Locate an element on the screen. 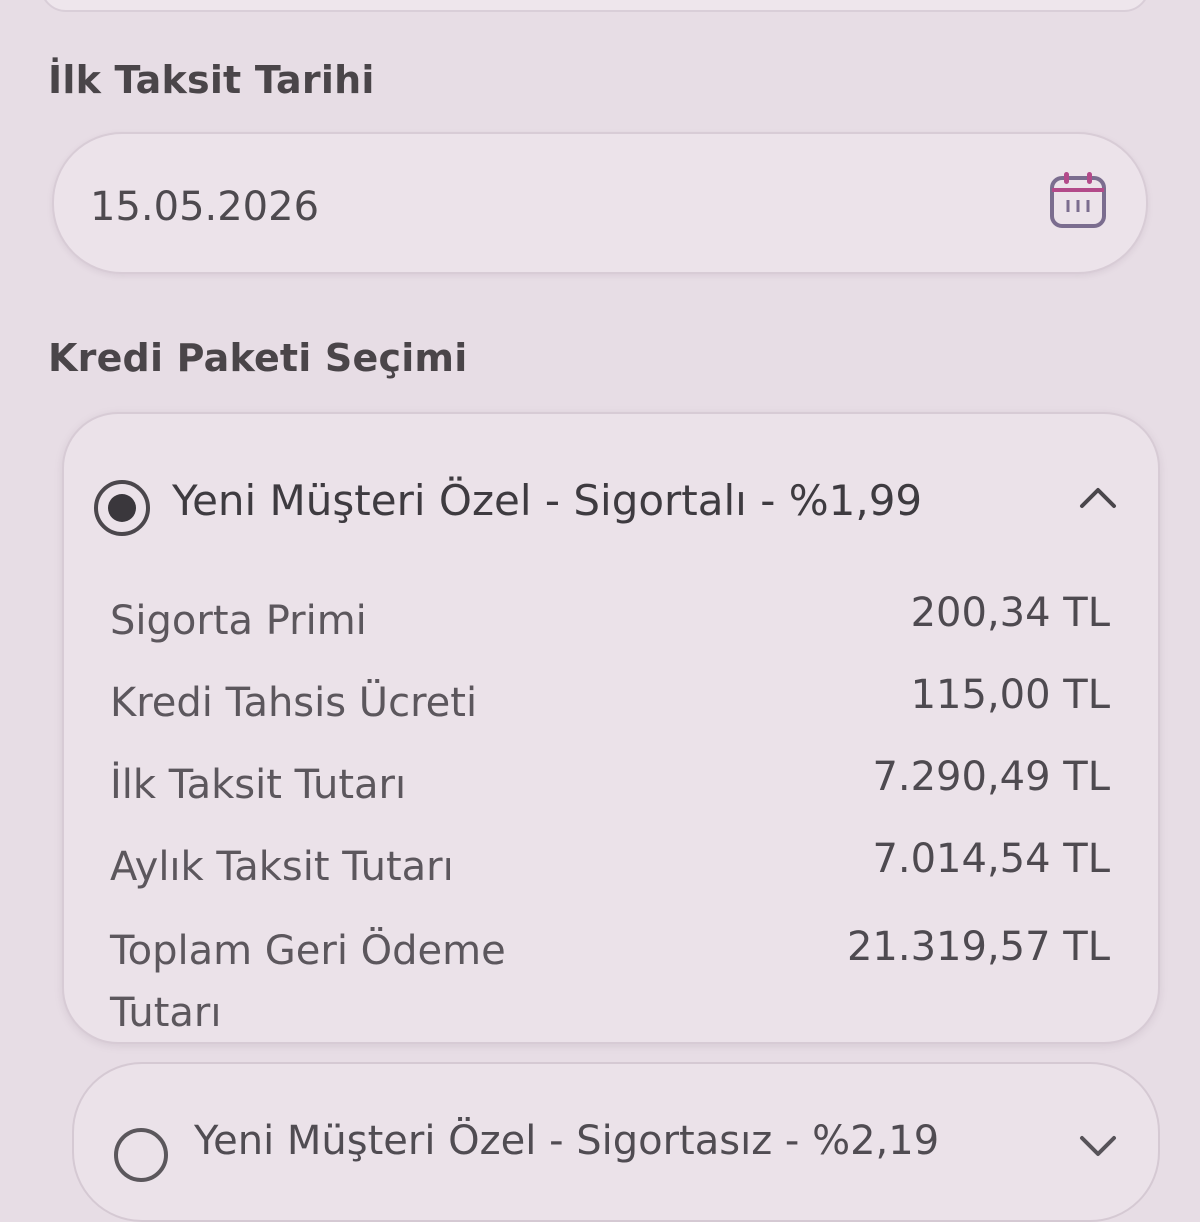 The image size is (1200, 1222). package-radio-selected is located at coordinates (122, 508).